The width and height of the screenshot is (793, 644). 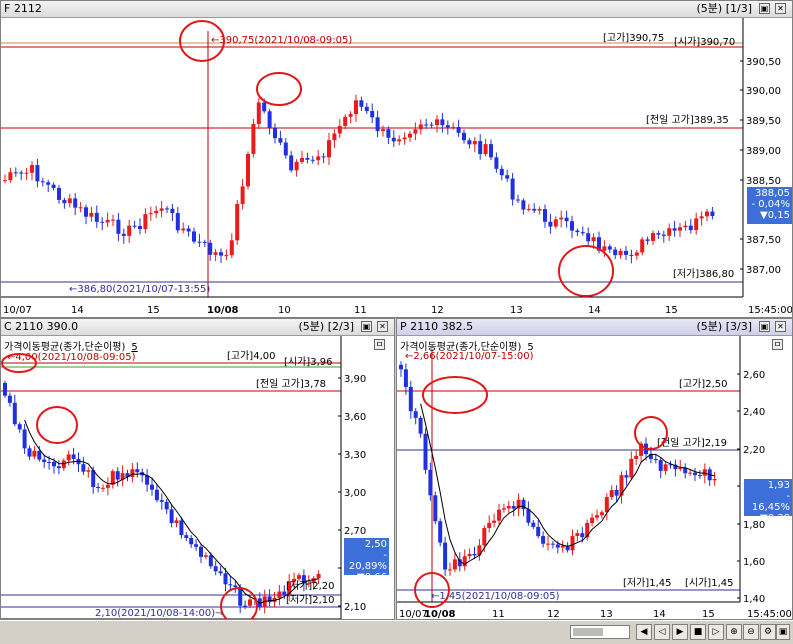 What do you see at coordinates (644, 632) in the screenshot?
I see `rewind-icon: ◀` at bounding box center [644, 632].